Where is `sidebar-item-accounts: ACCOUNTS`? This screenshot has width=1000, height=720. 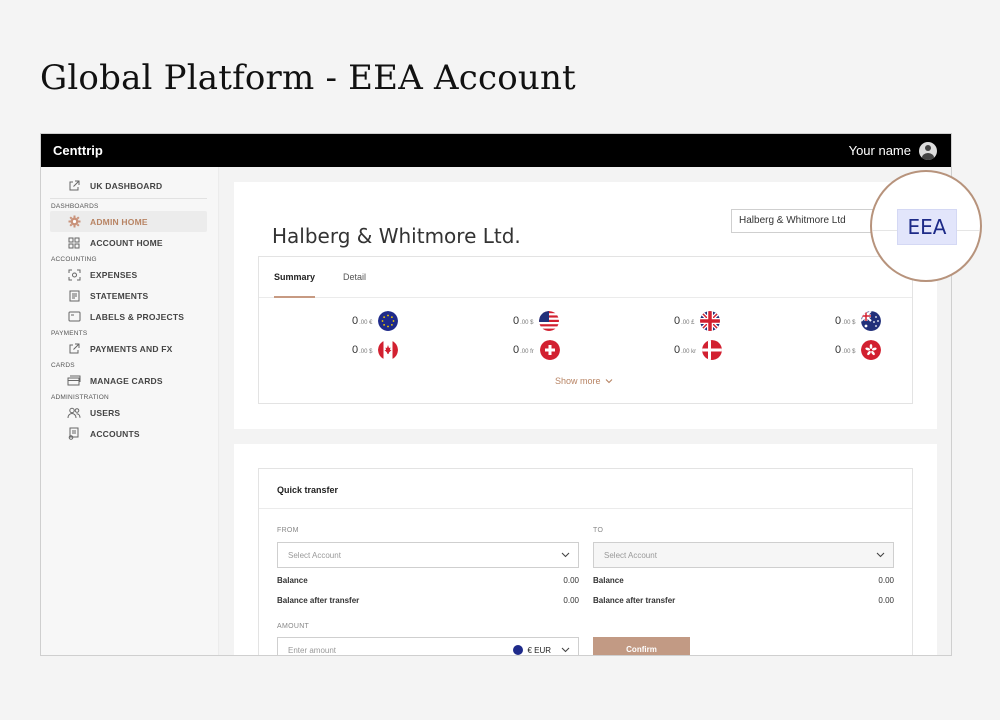
sidebar-item-accounts: ACCOUNTS is located at coordinates (128, 433).